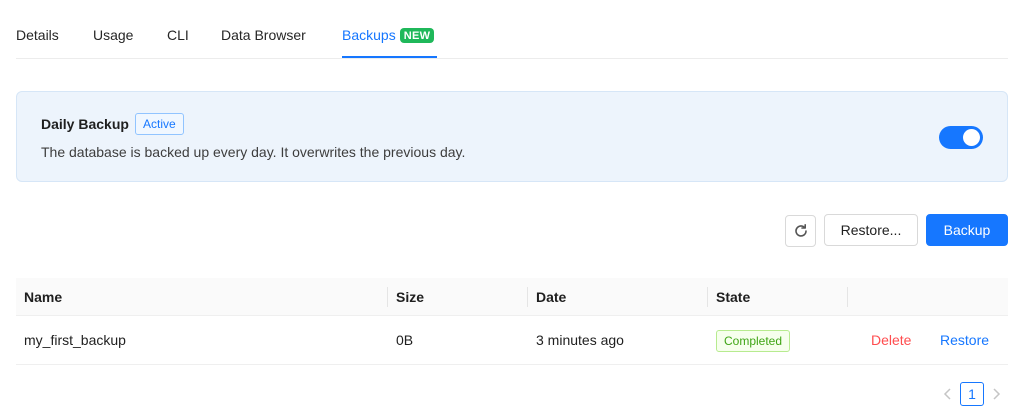 This screenshot has width=1020, height=415. What do you see at coordinates (159, 124) in the screenshot?
I see `status-badge: Active` at bounding box center [159, 124].